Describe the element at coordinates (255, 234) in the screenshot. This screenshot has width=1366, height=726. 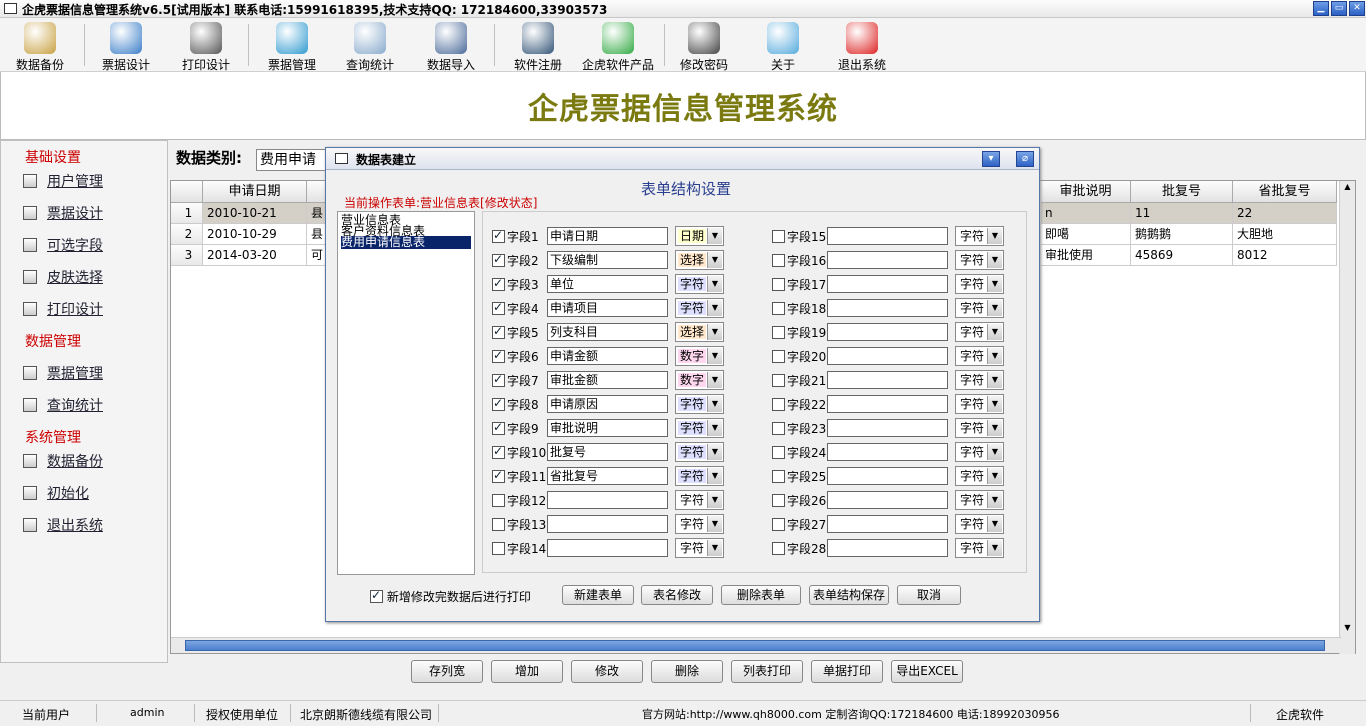
I see `table-cell: 2010-10-29` at that location.